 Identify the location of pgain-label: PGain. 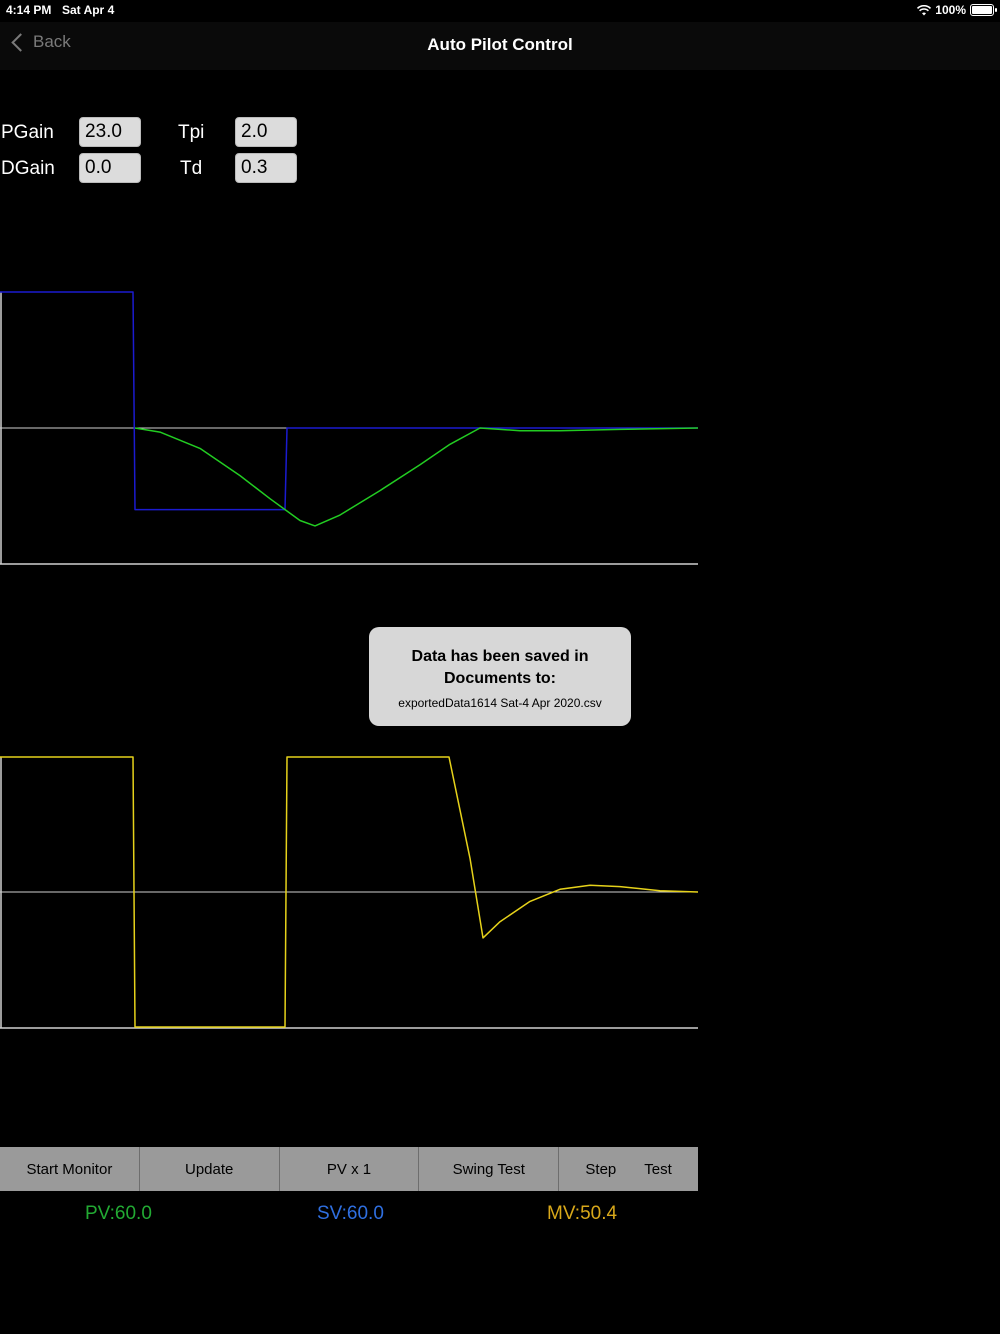
(27, 132).